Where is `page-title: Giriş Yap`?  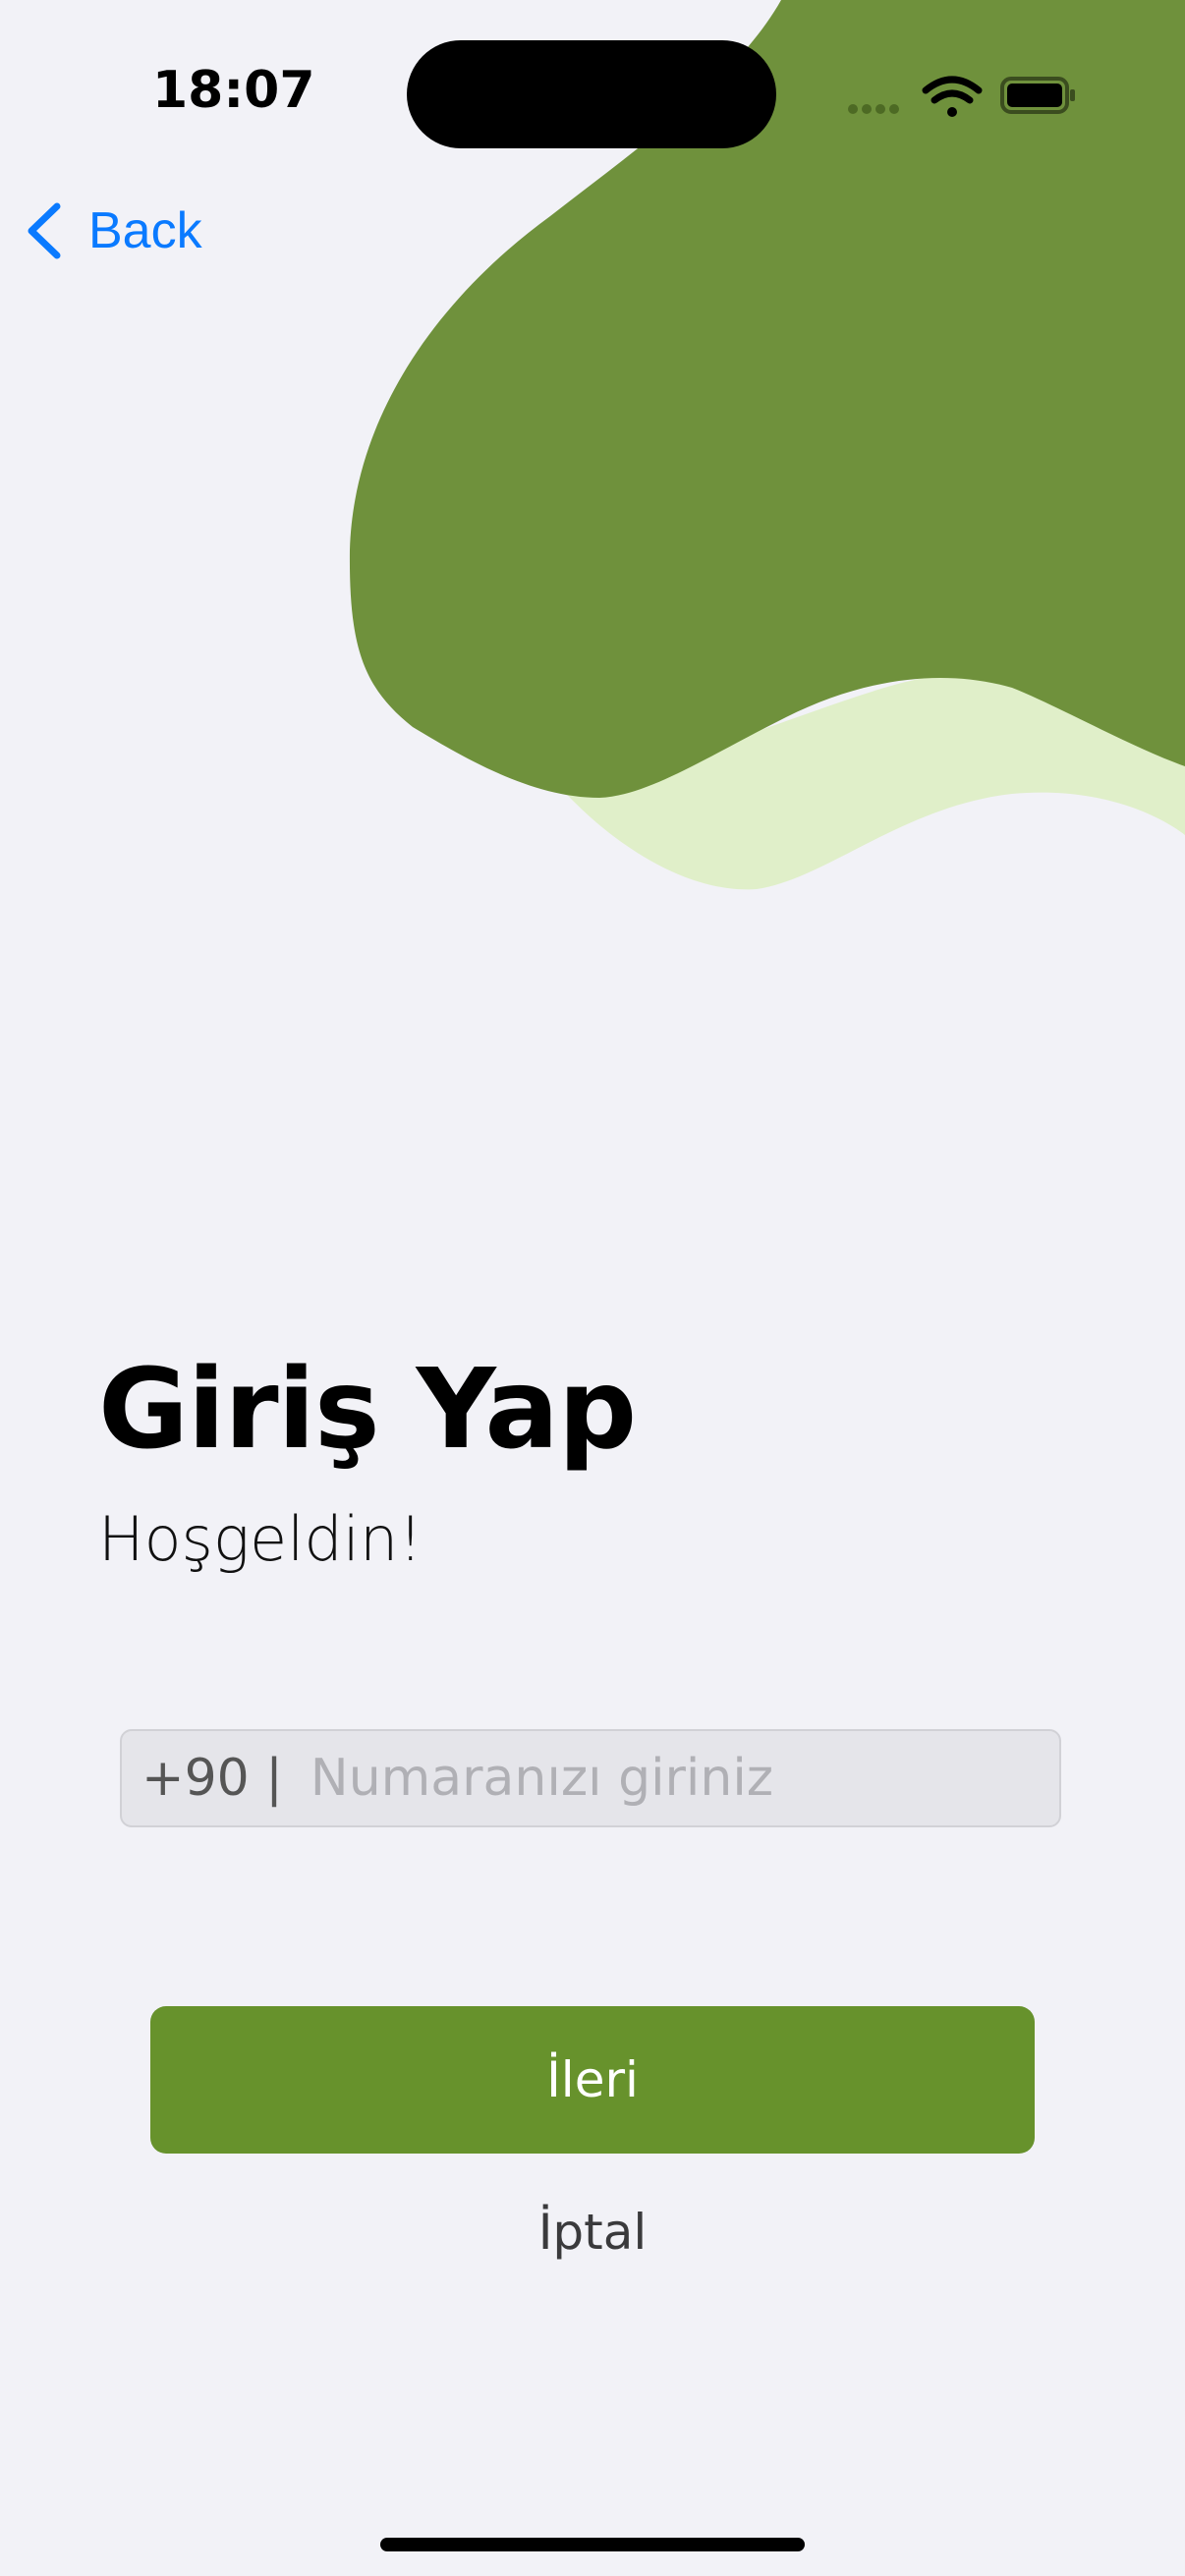 page-title: Giriş Yap is located at coordinates (368, 1410).